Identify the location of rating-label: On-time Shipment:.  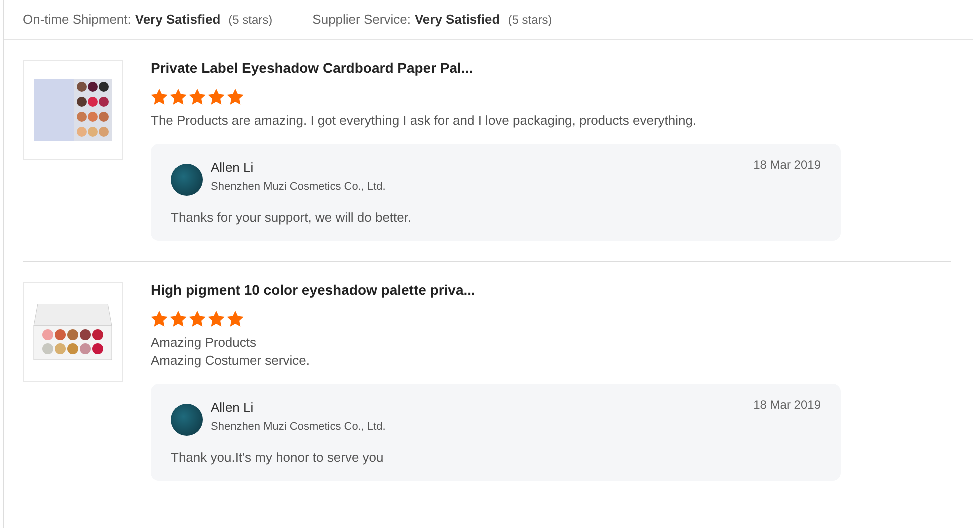
(77, 19).